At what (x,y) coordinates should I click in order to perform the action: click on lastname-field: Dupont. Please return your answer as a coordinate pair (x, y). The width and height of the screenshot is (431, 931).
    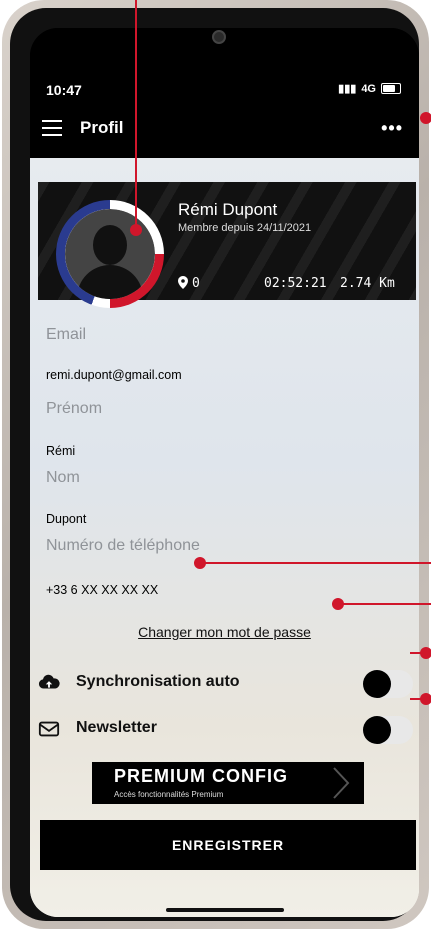
    Looking at the image, I should click on (66, 519).